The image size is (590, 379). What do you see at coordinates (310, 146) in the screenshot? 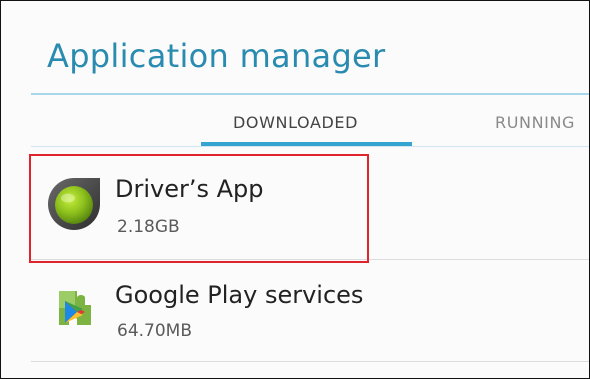
I see `tab-bar-divider` at bounding box center [310, 146].